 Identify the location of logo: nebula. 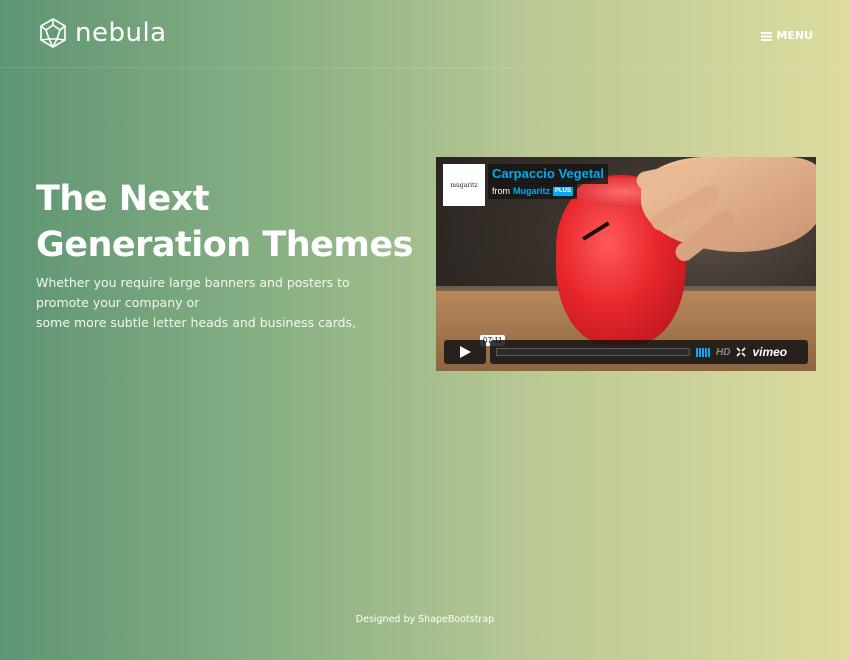
(102, 33).